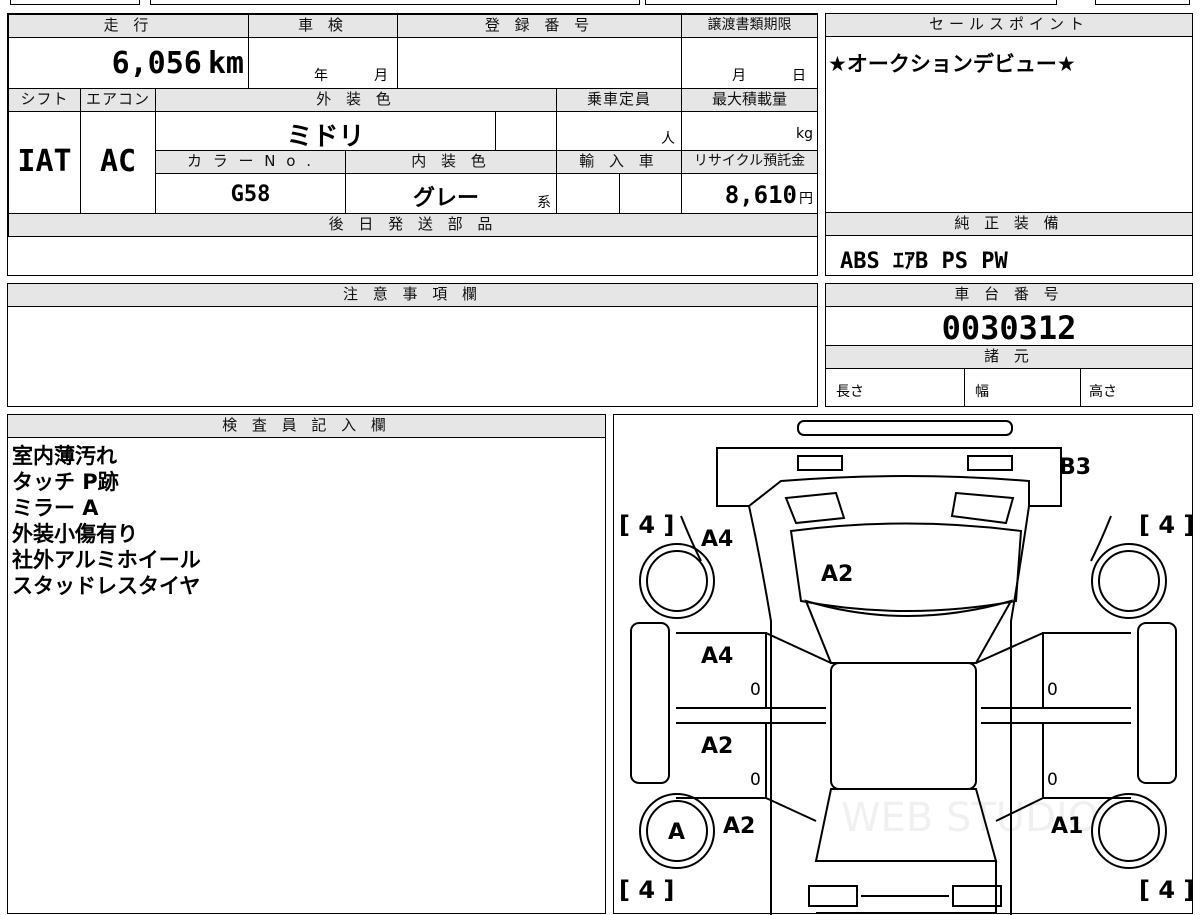 The height and width of the screenshot is (915, 1200). What do you see at coordinates (799, 76) in the screenshot?
I see `transfer-day-unit: 日` at bounding box center [799, 76].